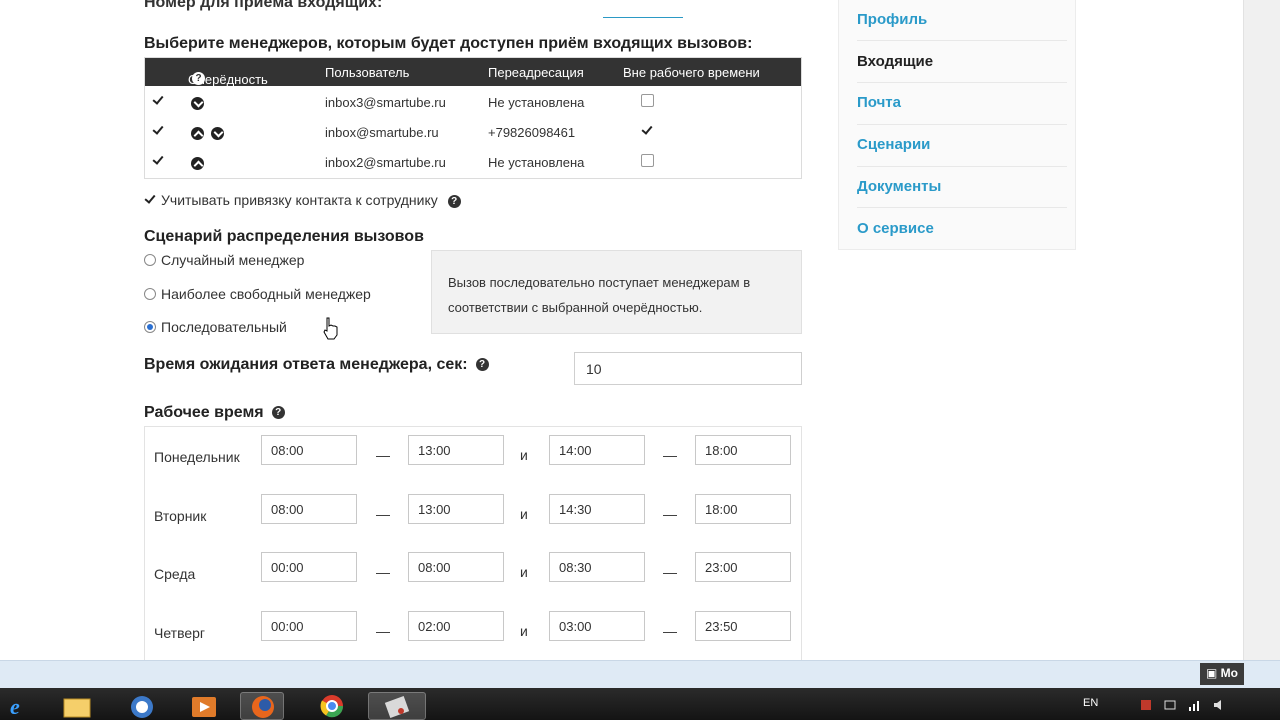 The width and height of the screenshot is (1280, 720). Describe the element at coordinates (262, 706) in the screenshot. I see `firefox-taskbar-button` at that location.